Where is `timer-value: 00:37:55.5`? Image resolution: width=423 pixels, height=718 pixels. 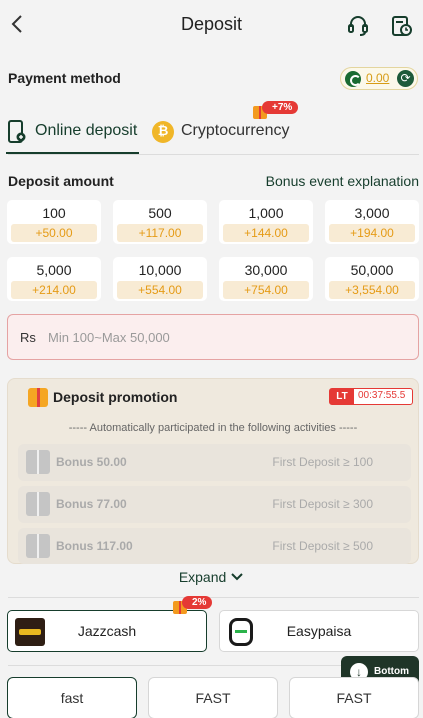 timer-value: 00:37:55.5 is located at coordinates (382, 395).